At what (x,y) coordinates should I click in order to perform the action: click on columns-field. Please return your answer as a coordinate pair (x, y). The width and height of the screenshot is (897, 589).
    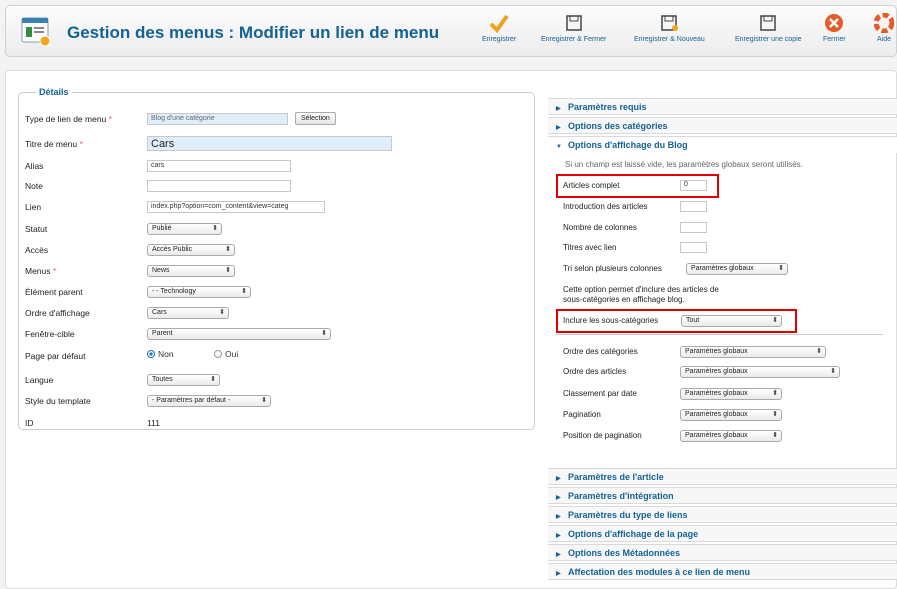
    Looking at the image, I should click on (693, 227).